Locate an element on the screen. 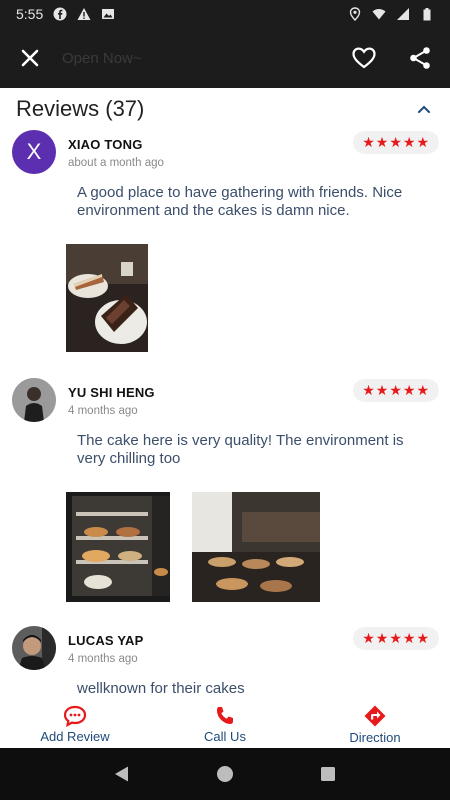 The height and width of the screenshot is (800, 450). recents-button is located at coordinates (328, 774).